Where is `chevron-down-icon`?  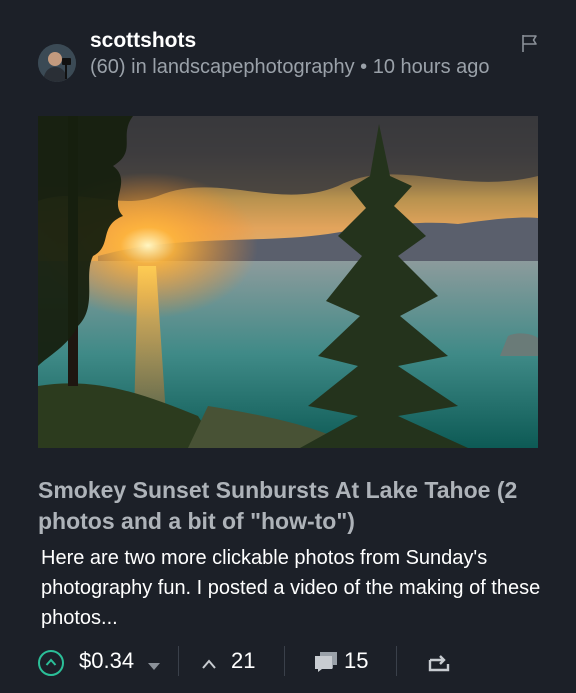 chevron-down-icon is located at coordinates (154, 667).